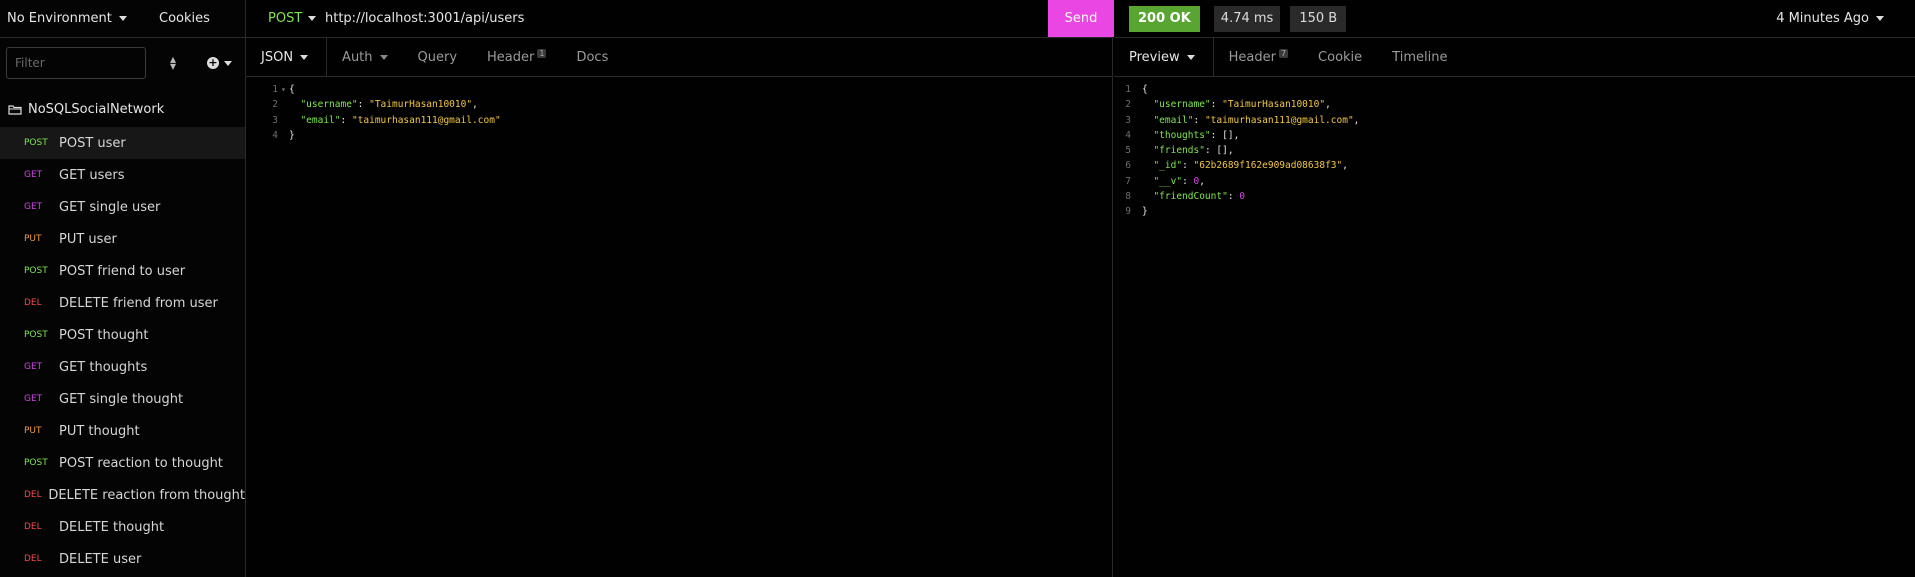 The image size is (1915, 577). I want to click on json-key: "friendCount", so click(1190, 197).